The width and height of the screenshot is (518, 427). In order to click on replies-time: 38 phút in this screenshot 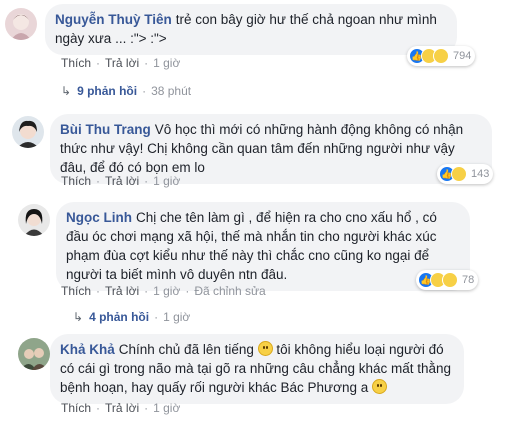, I will do `click(171, 91)`.